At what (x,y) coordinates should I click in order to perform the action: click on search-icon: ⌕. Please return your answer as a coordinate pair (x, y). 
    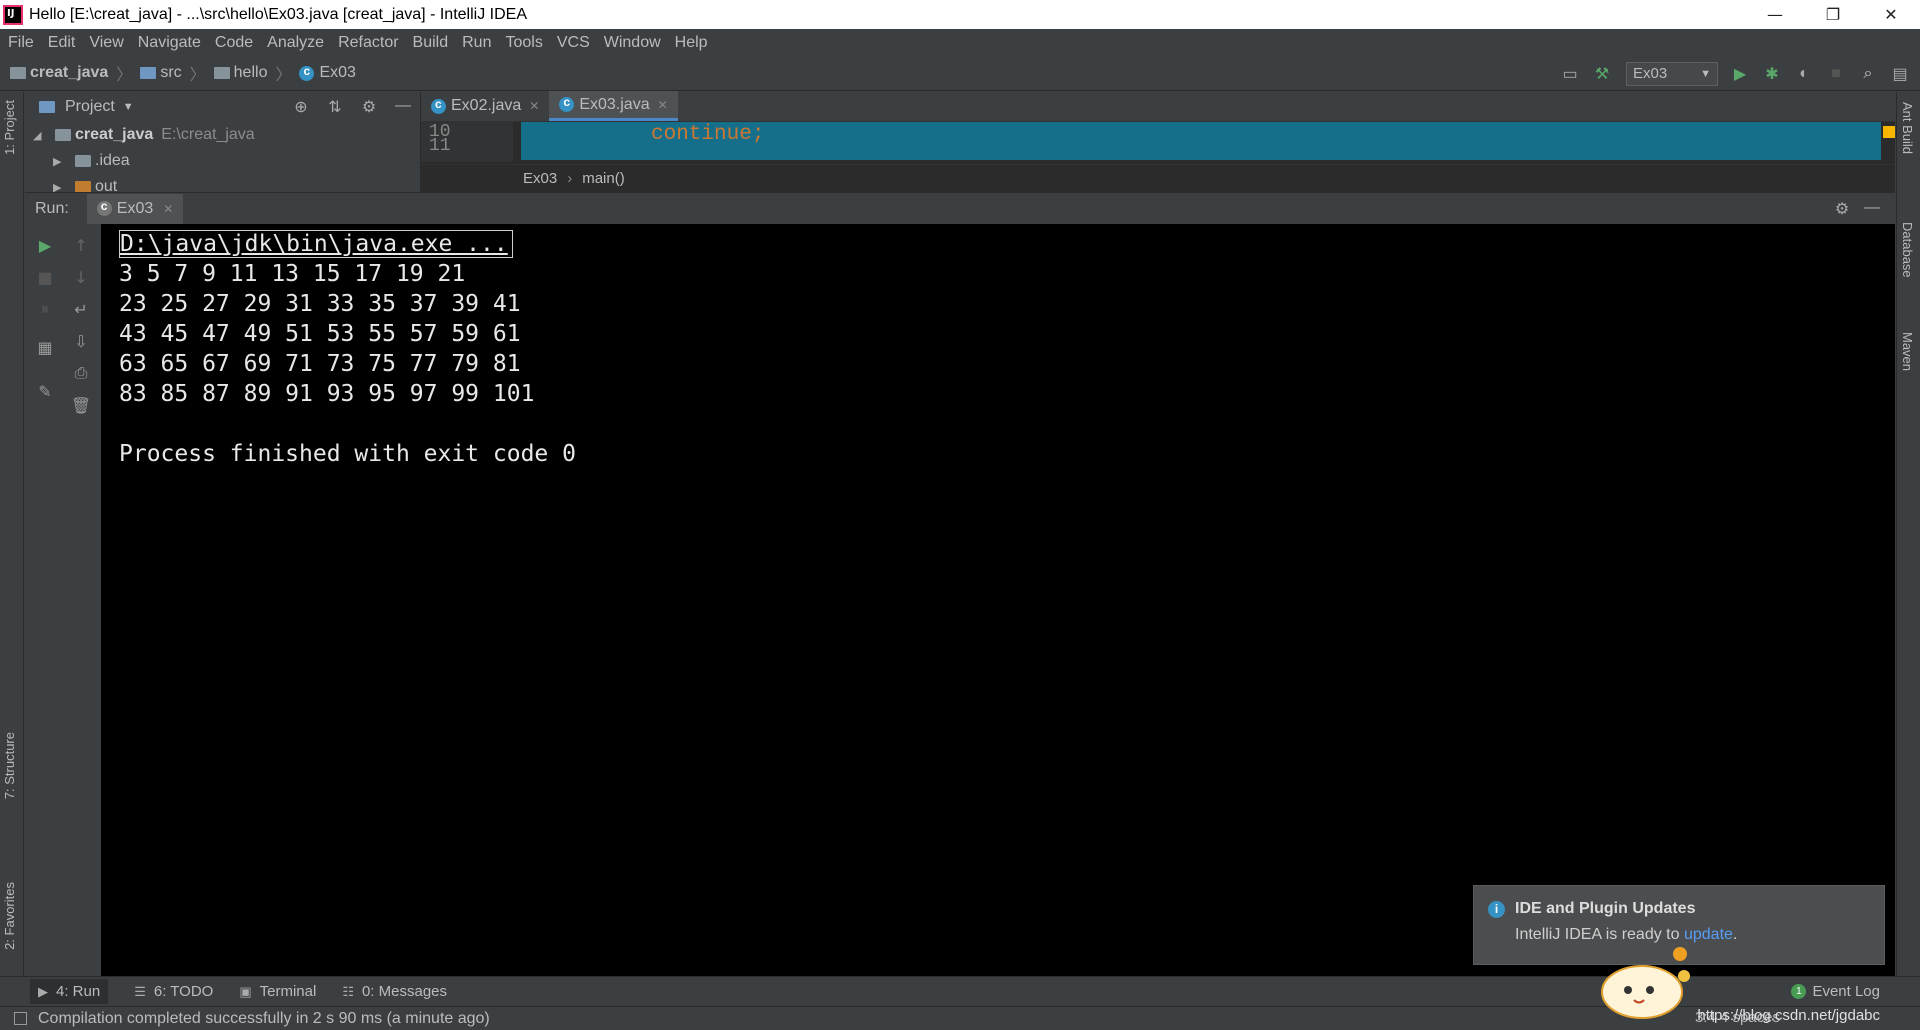
    Looking at the image, I should click on (1868, 74).